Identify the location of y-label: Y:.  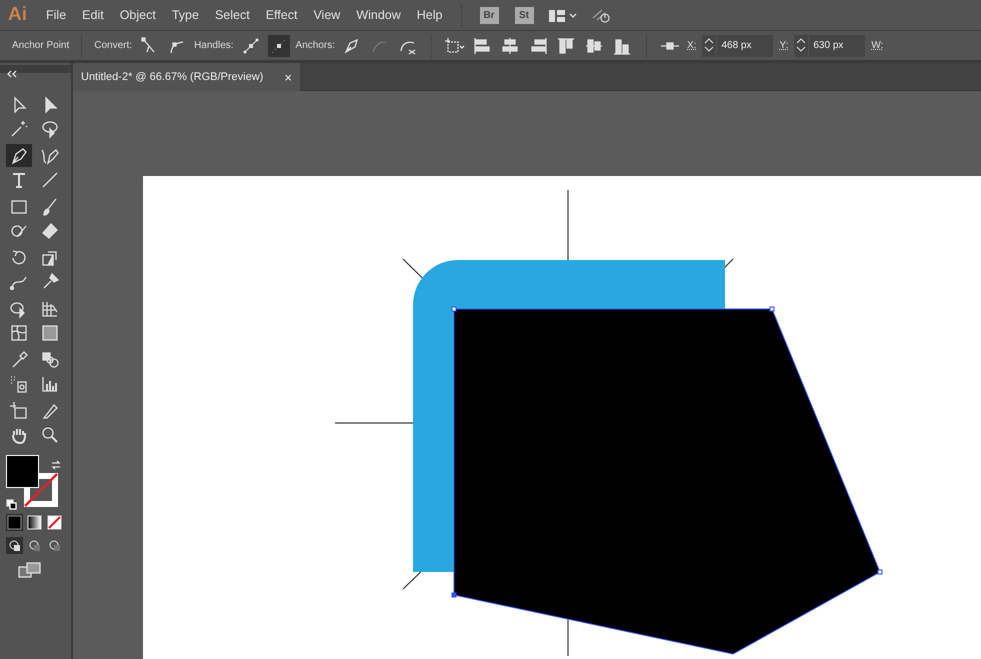
(783, 46).